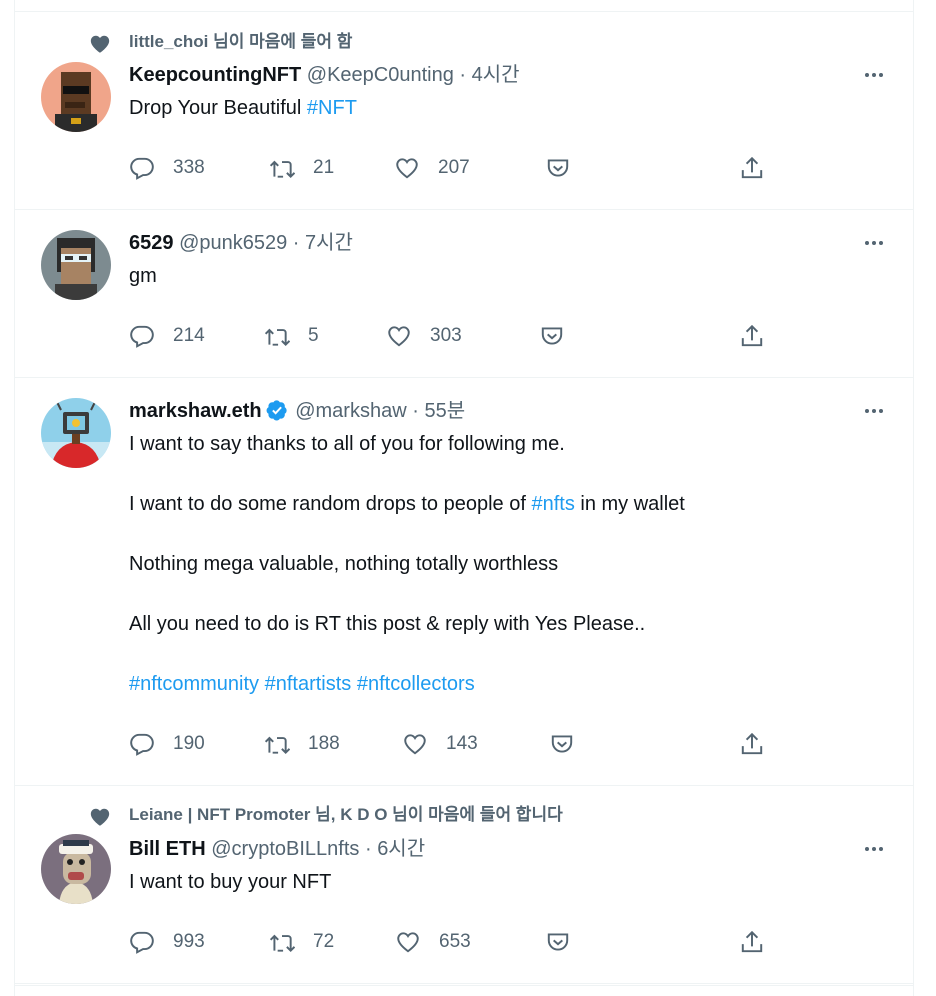 Image resolution: width=936 pixels, height=996 pixels. What do you see at coordinates (301, 942) in the screenshot?
I see `retweet-button: 72` at bounding box center [301, 942].